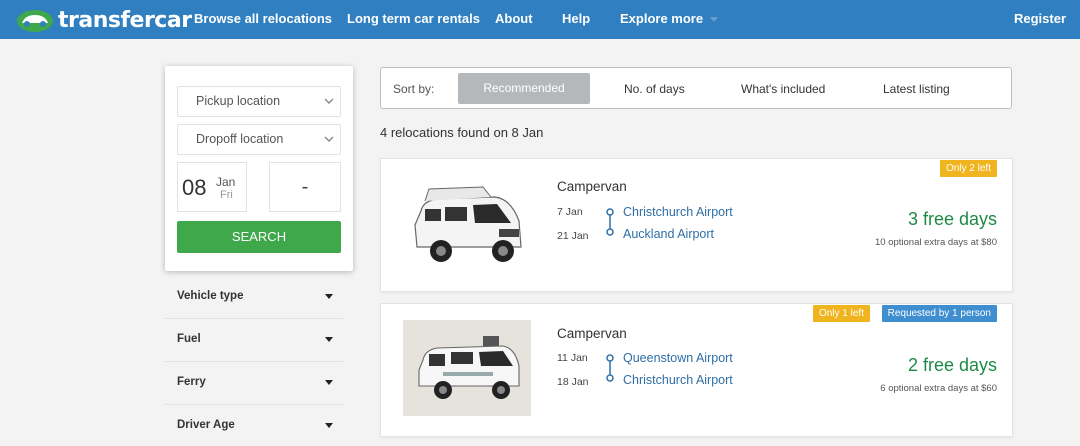 This screenshot has height=446, width=1080. I want to click on filter-ferry: Ferry, so click(254, 383).